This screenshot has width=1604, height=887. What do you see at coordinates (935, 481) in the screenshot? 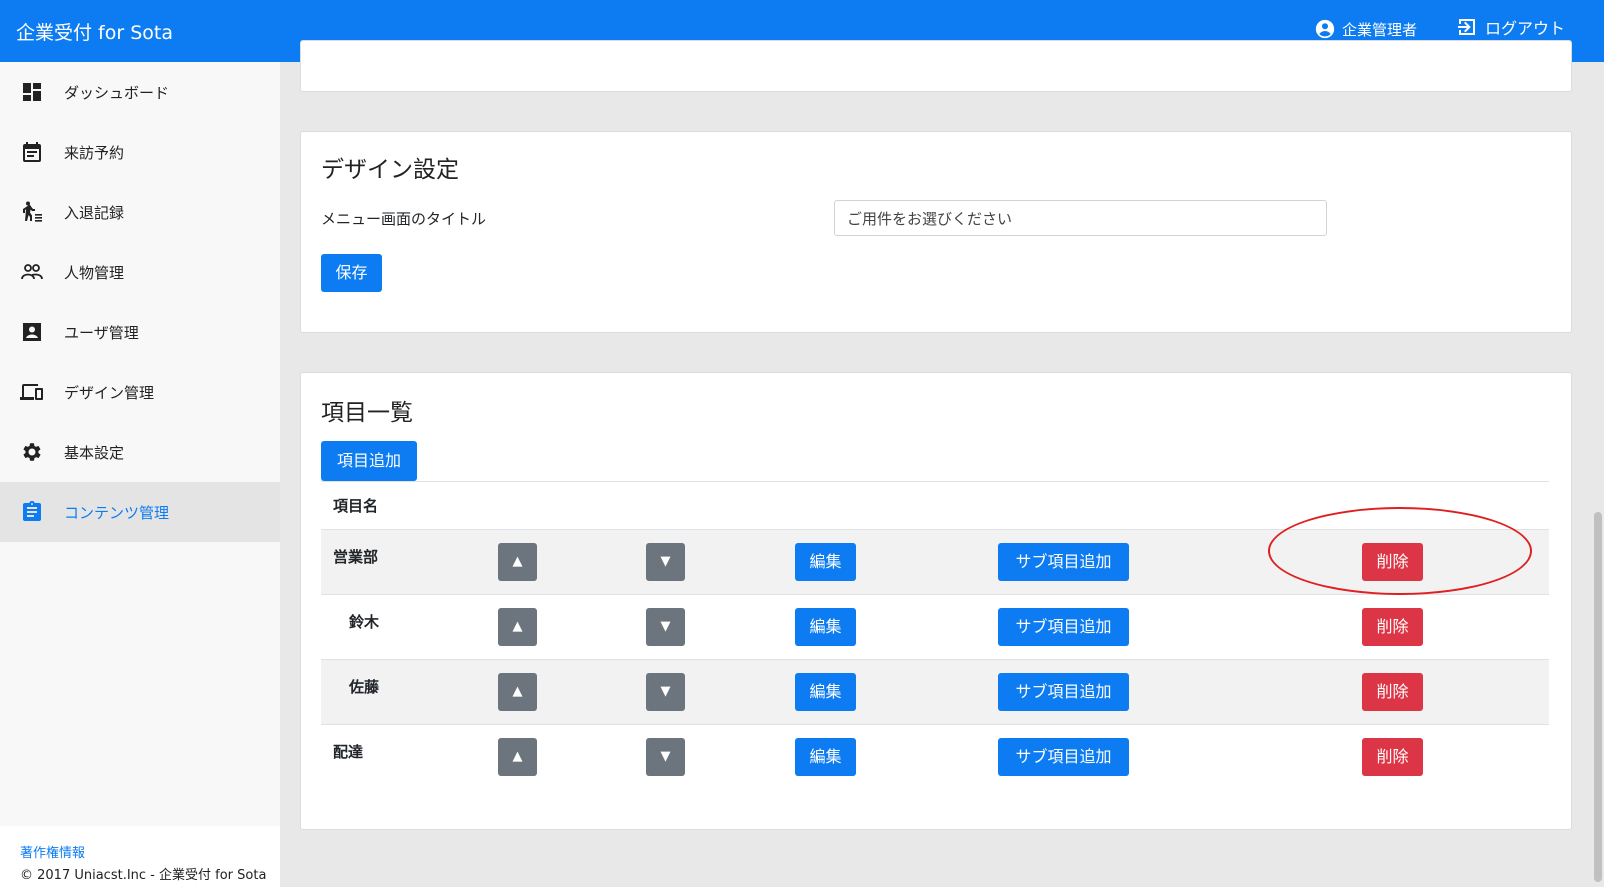
I see `table-header-top-border` at bounding box center [935, 481].